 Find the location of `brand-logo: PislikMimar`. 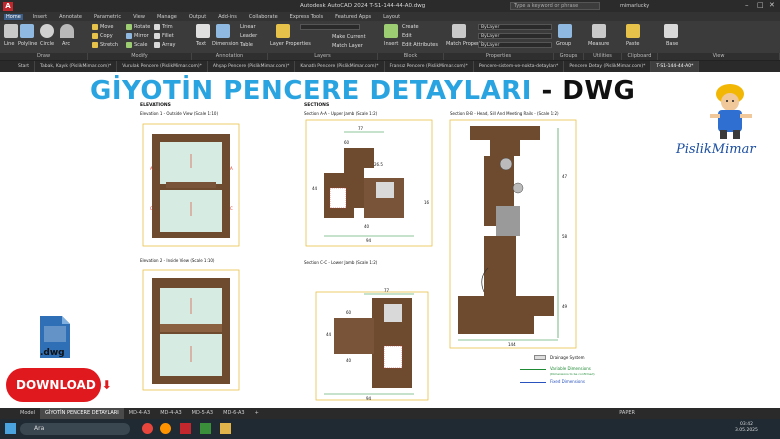

brand-logo: PislikMimar is located at coordinates (716, 149).